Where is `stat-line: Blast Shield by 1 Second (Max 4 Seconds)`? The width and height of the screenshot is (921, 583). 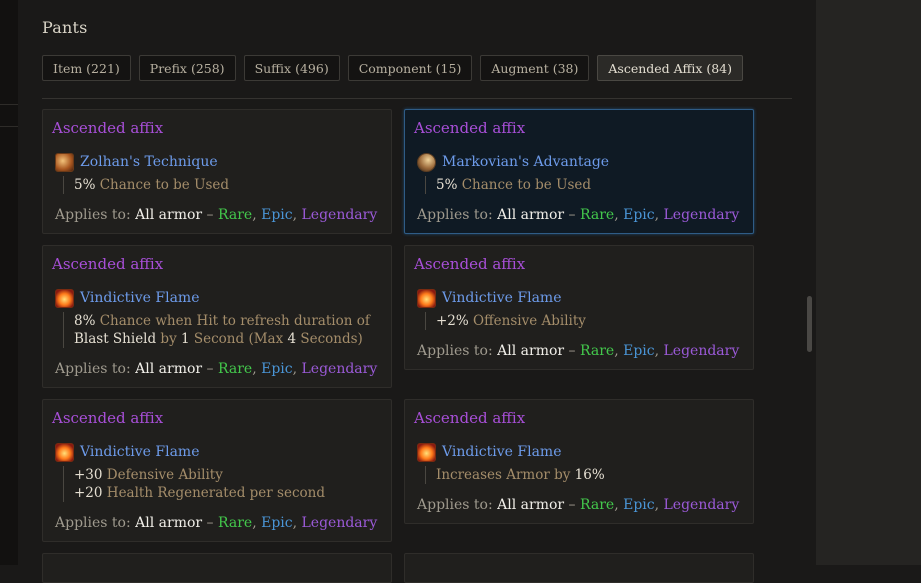 stat-line: Blast Shield by 1 Second (Max 4 Seconds) is located at coordinates (218, 339).